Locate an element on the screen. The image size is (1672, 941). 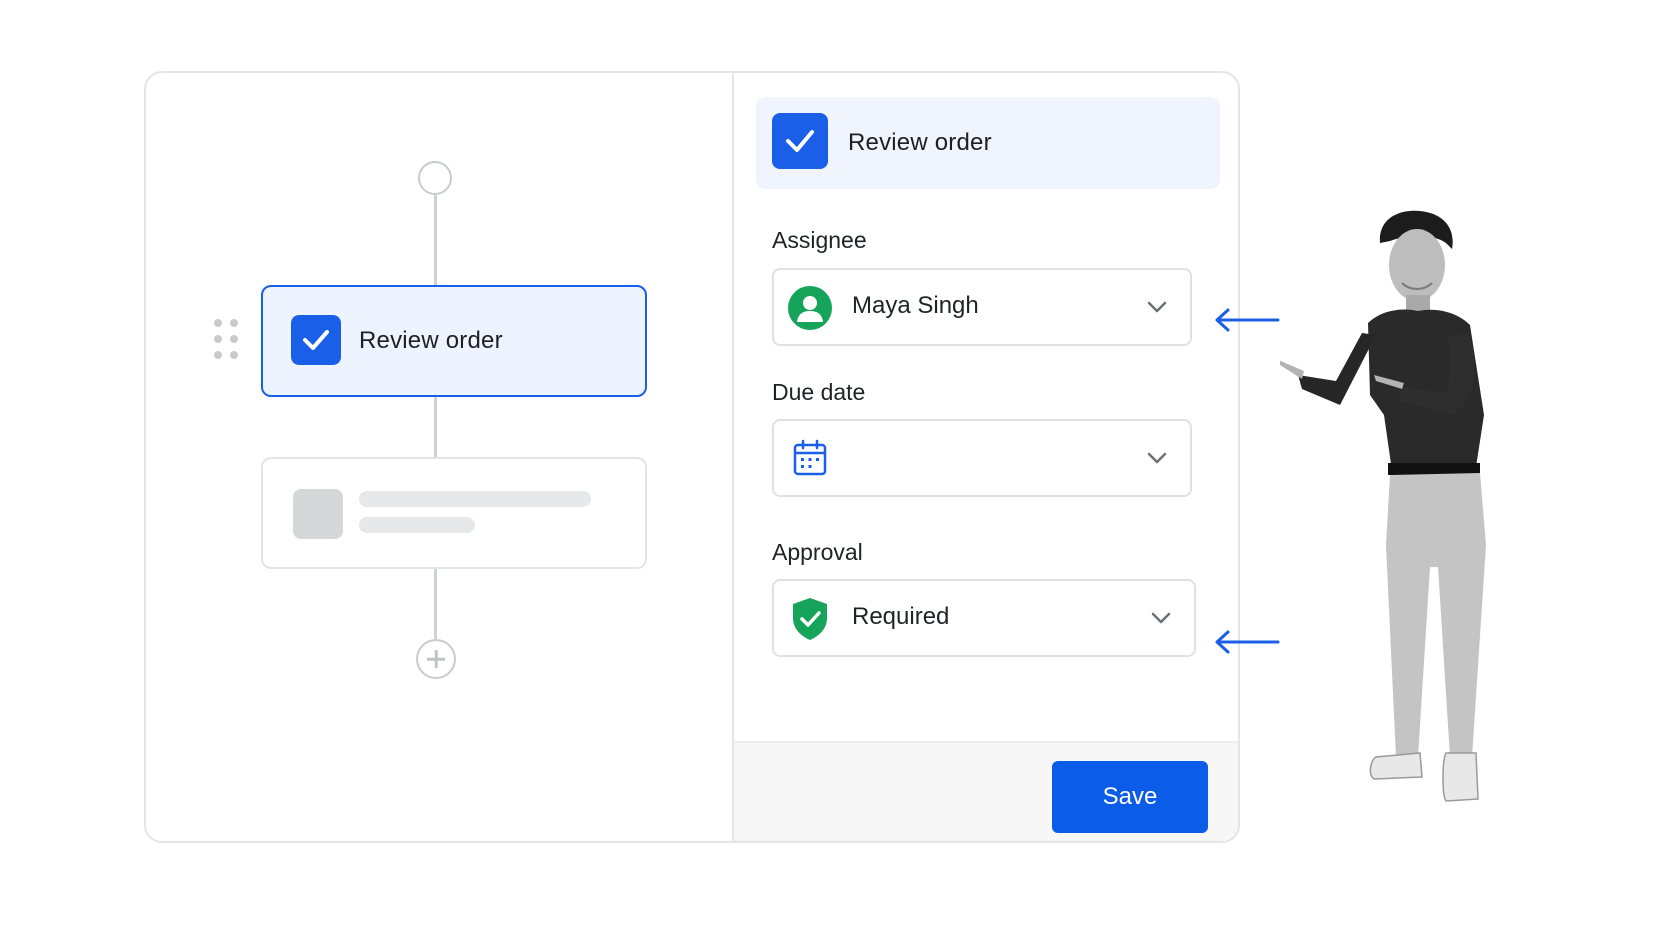
due-date-select is located at coordinates (982, 458).